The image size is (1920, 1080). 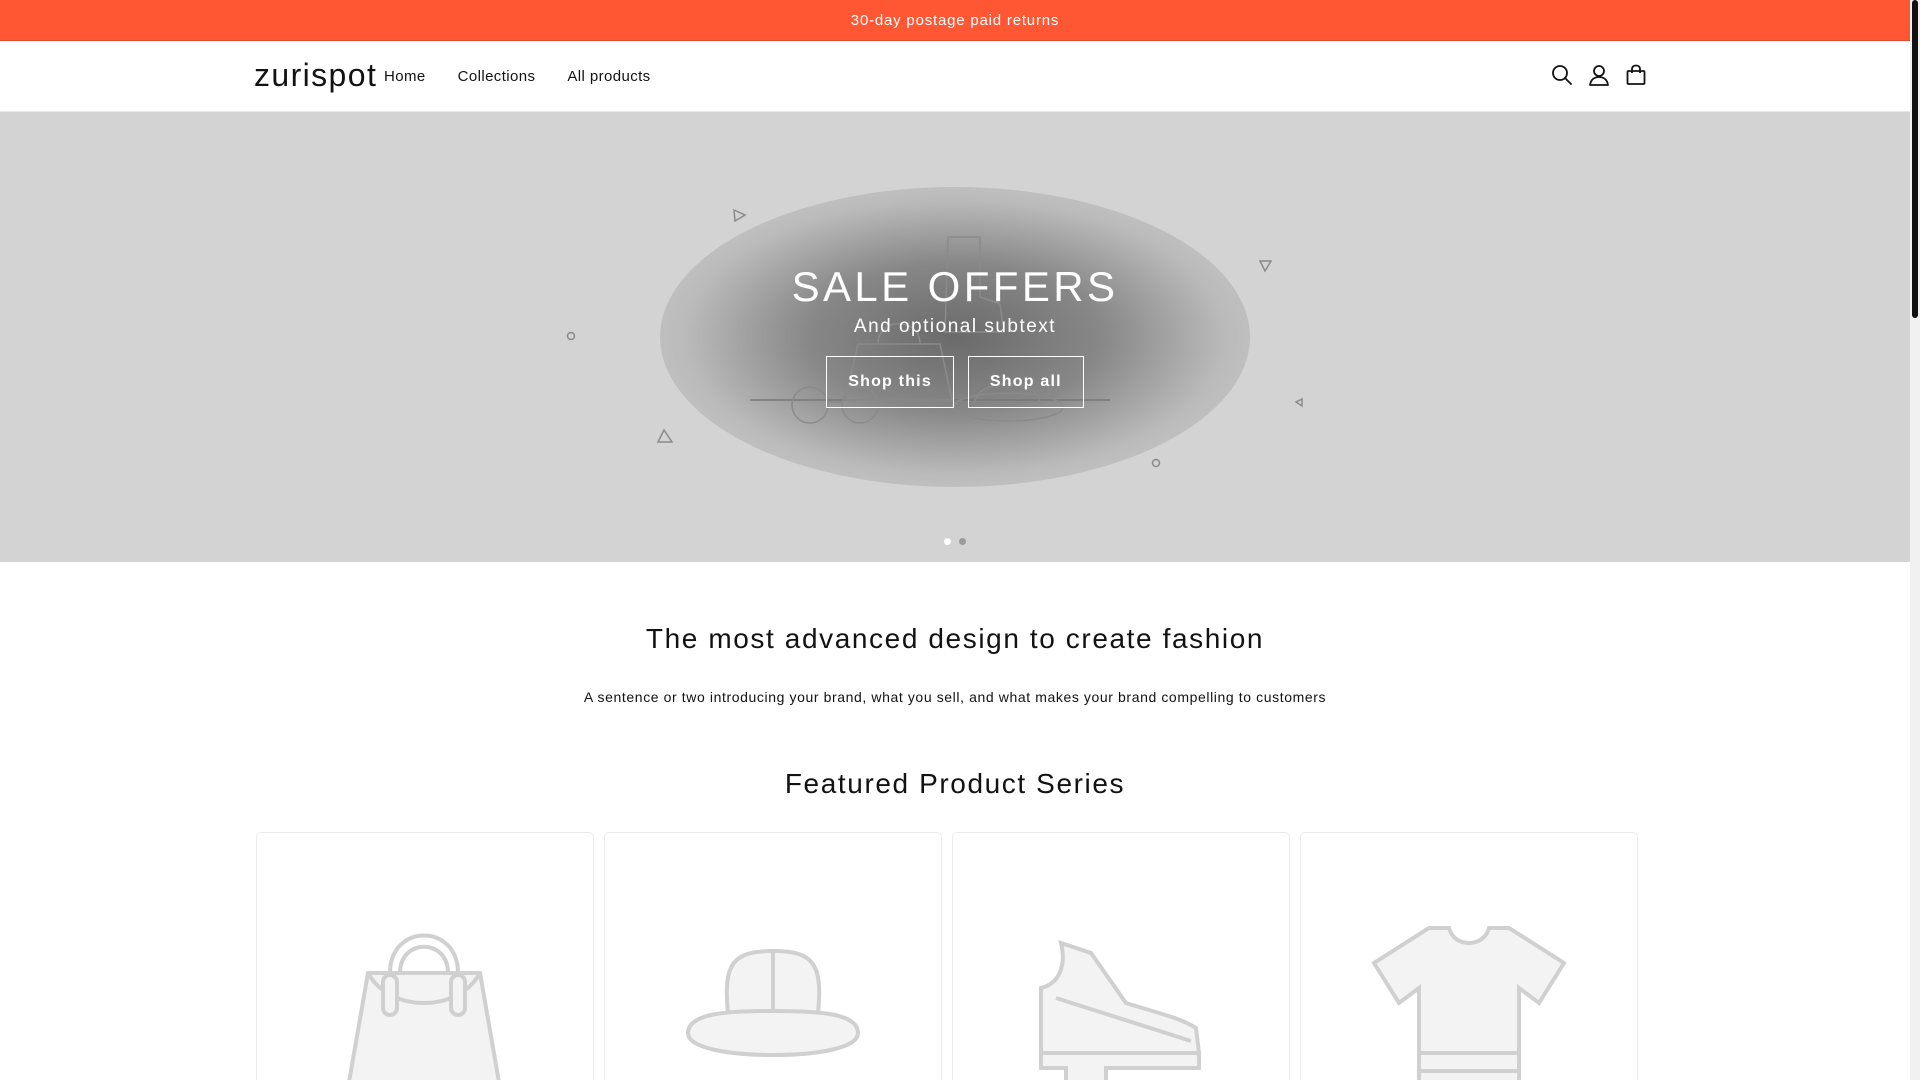 I want to click on tshirt-icon, so click(x=1469, y=1003).